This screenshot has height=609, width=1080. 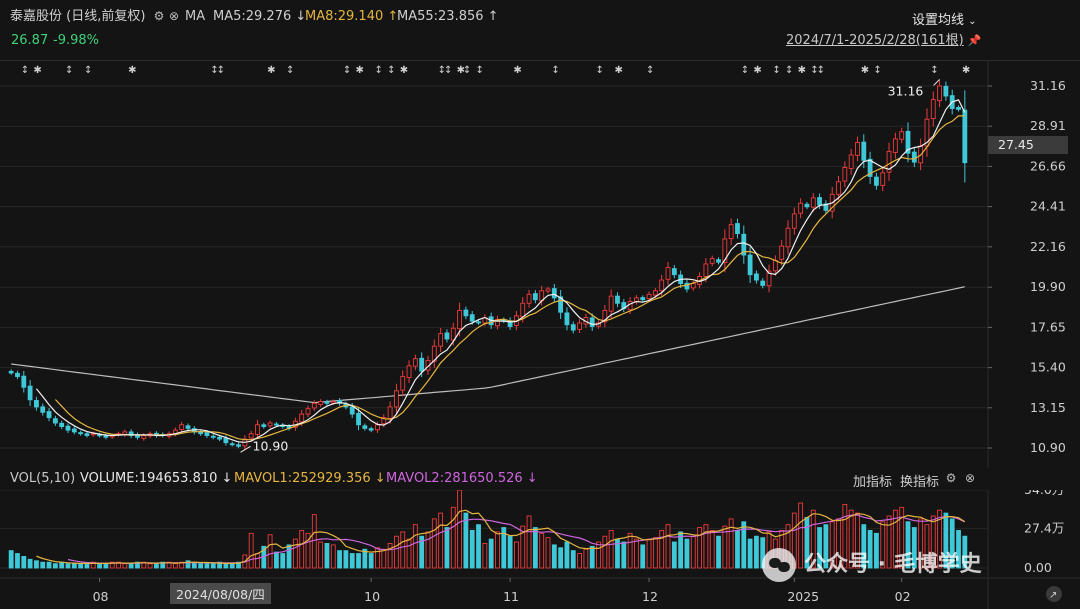 I want to click on y-tick-label: 54.0万, so click(x=1044, y=493).